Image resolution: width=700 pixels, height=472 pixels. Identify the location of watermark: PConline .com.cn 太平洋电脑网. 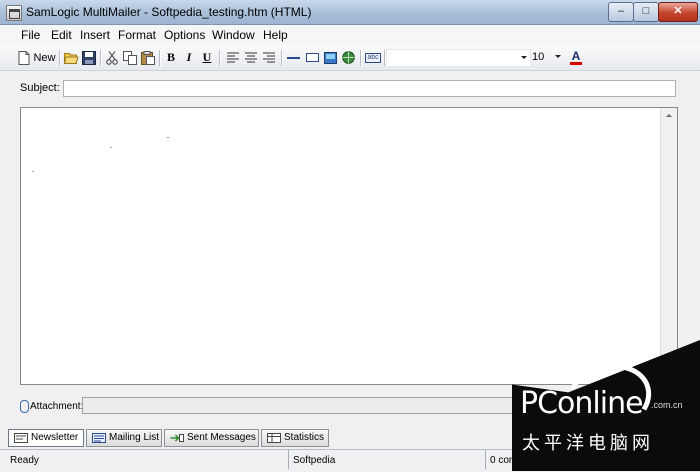
(606, 405).